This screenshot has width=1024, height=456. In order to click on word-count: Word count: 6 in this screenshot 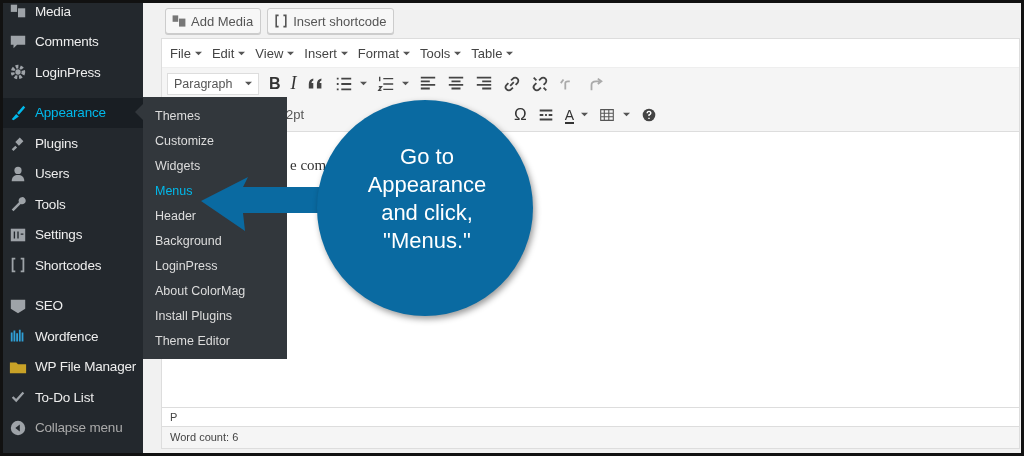, I will do `click(204, 437)`.